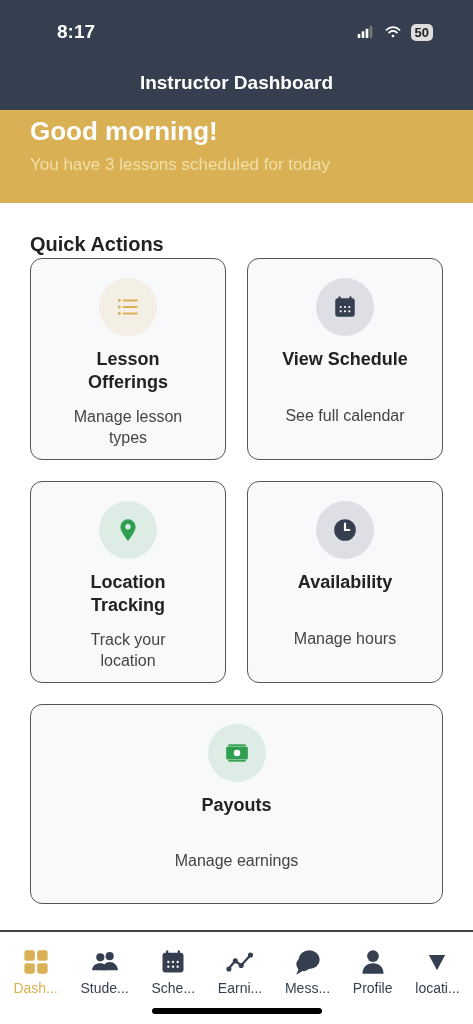  I want to click on battery-indicator: 50, so click(421, 32).